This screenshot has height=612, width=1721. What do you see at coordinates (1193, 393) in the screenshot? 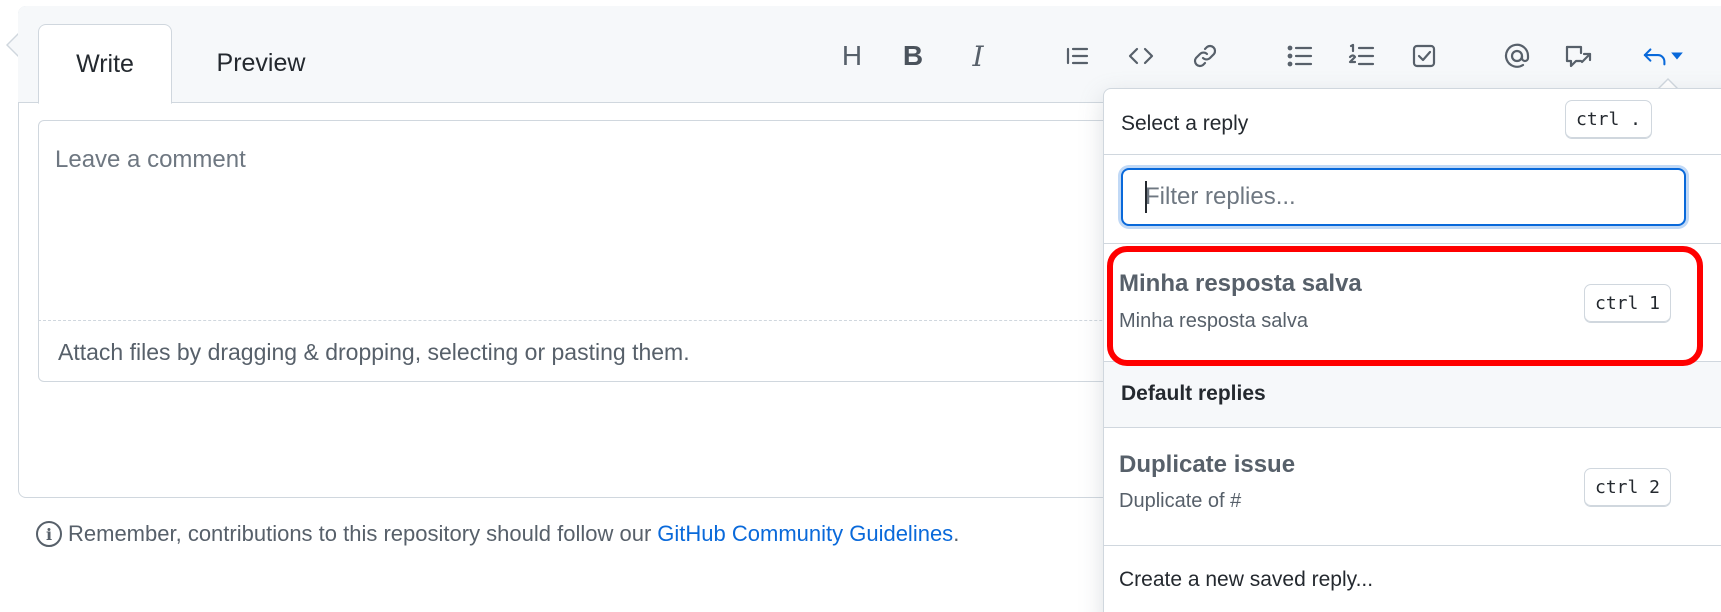
I see `default-replies-title: Default replies` at bounding box center [1193, 393].